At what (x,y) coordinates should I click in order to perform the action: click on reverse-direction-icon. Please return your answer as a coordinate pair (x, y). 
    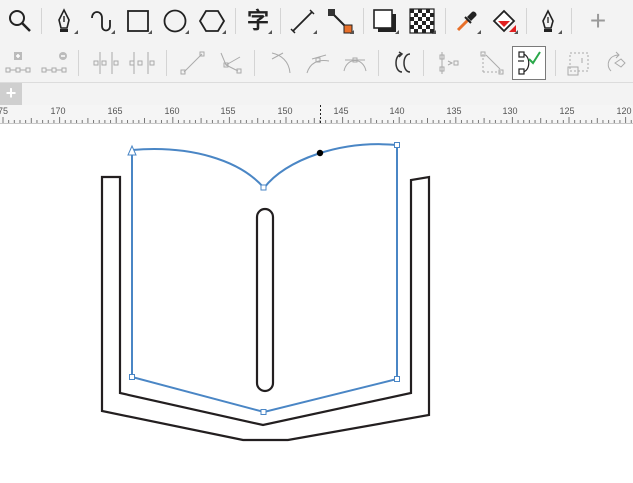
    Looking at the image, I should click on (402, 63).